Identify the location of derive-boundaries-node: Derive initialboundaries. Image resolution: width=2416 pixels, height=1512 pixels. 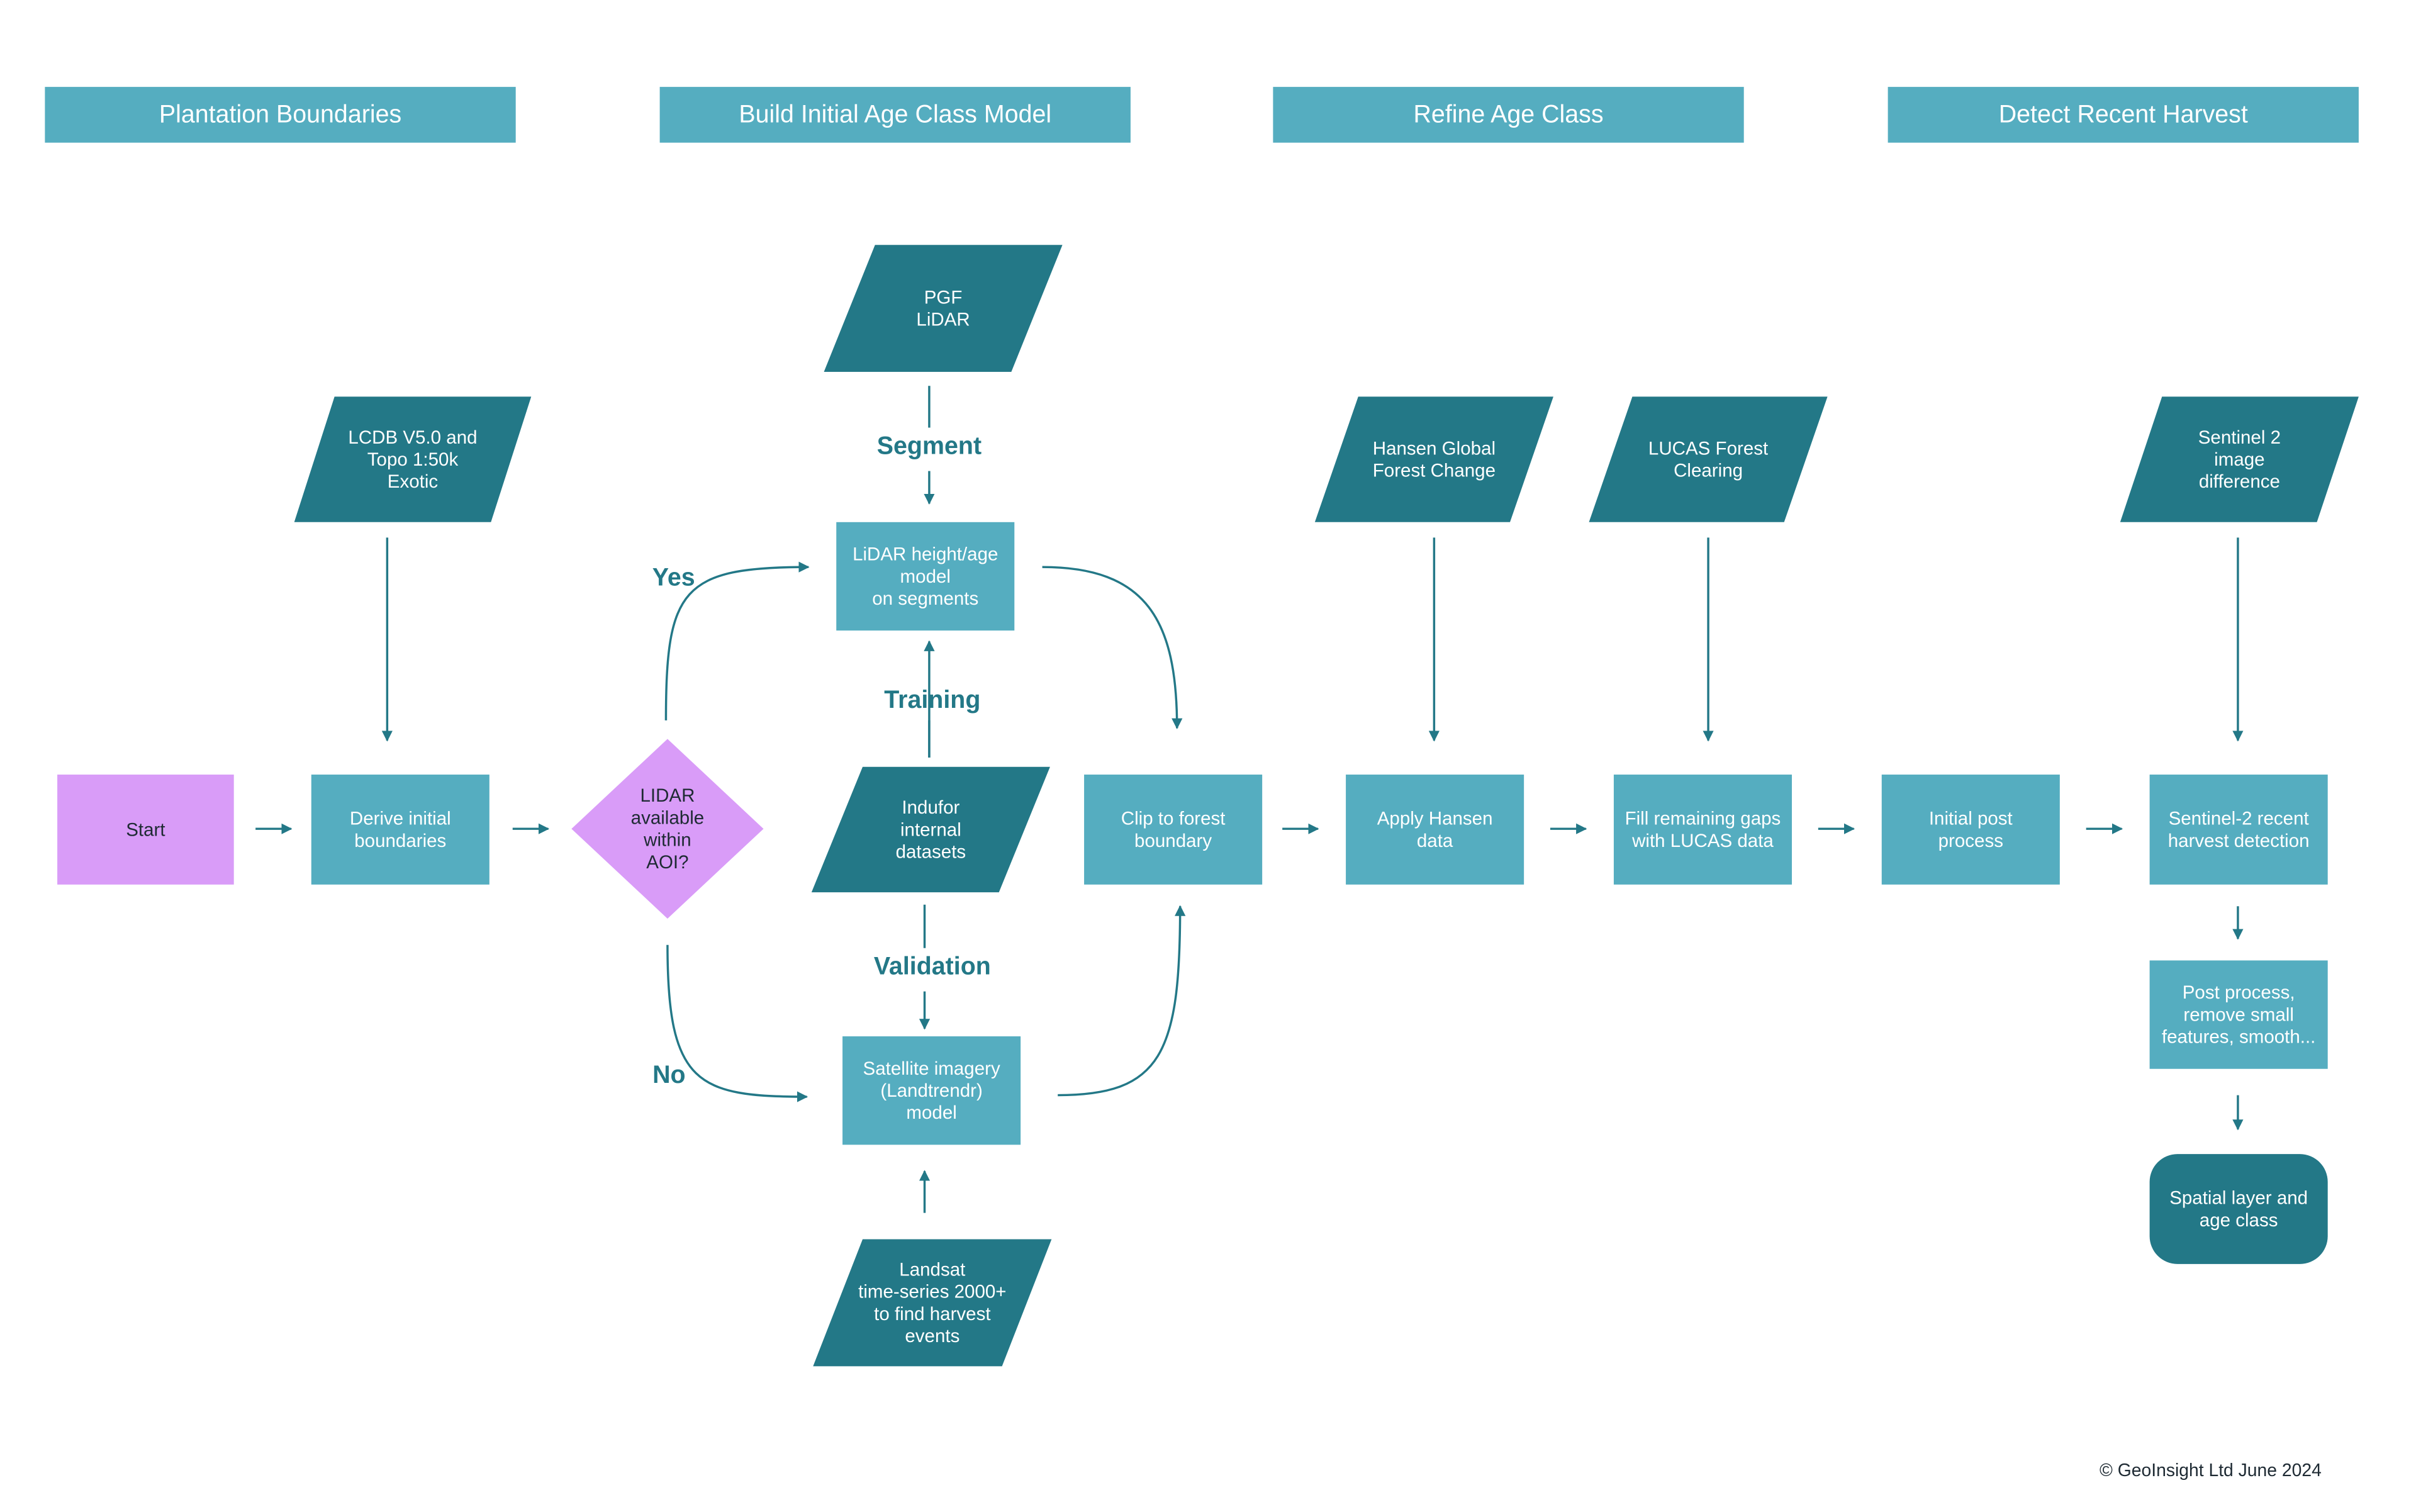
(400, 830).